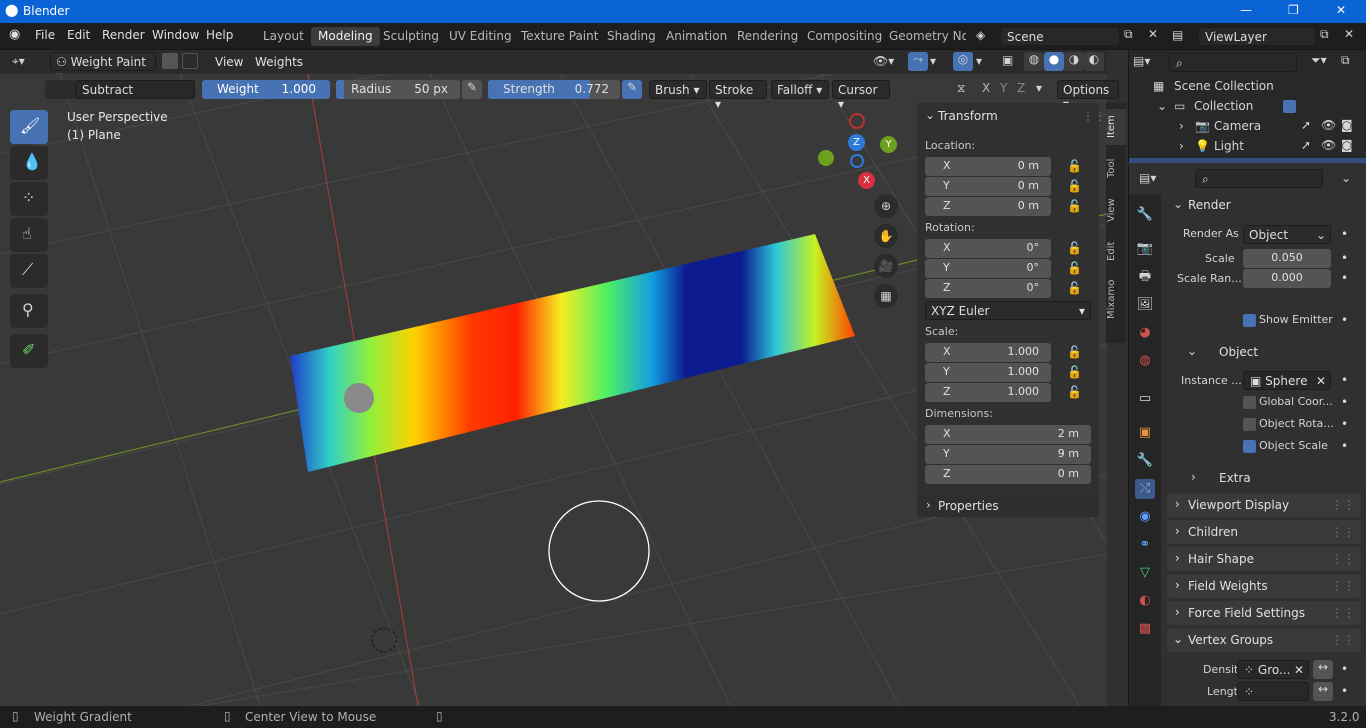  Describe the element at coordinates (1021, 88) in the screenshot. I see `mirror-z-toggle: Z` at that location.